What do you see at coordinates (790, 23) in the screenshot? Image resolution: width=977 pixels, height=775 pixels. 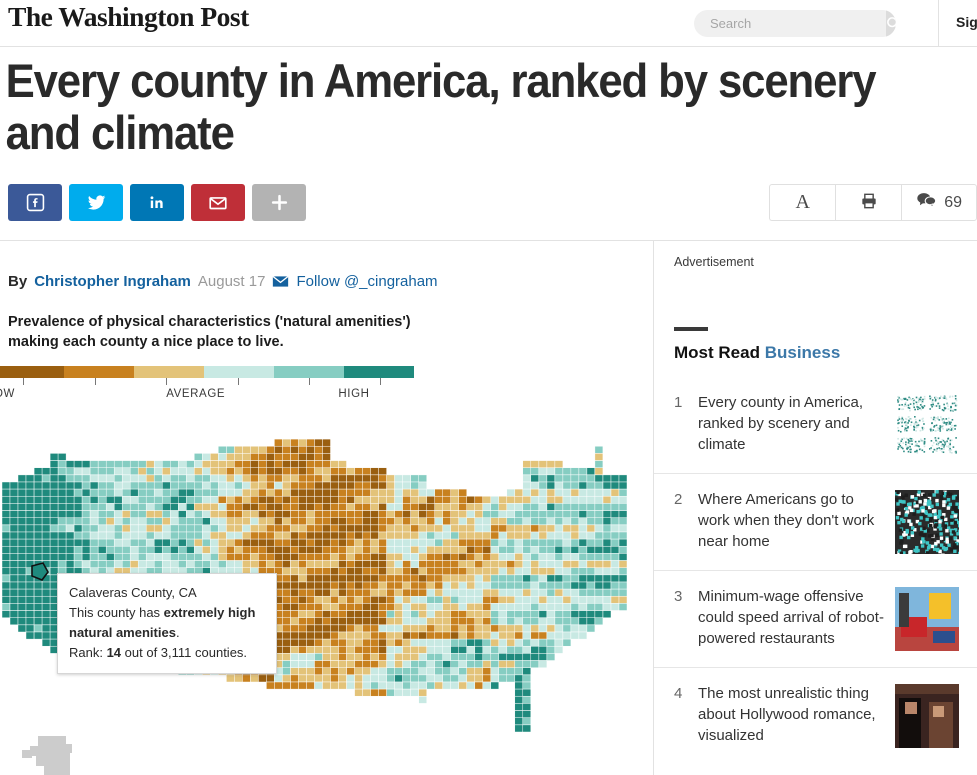 I see `search-input` at bounding box center [790, 23].